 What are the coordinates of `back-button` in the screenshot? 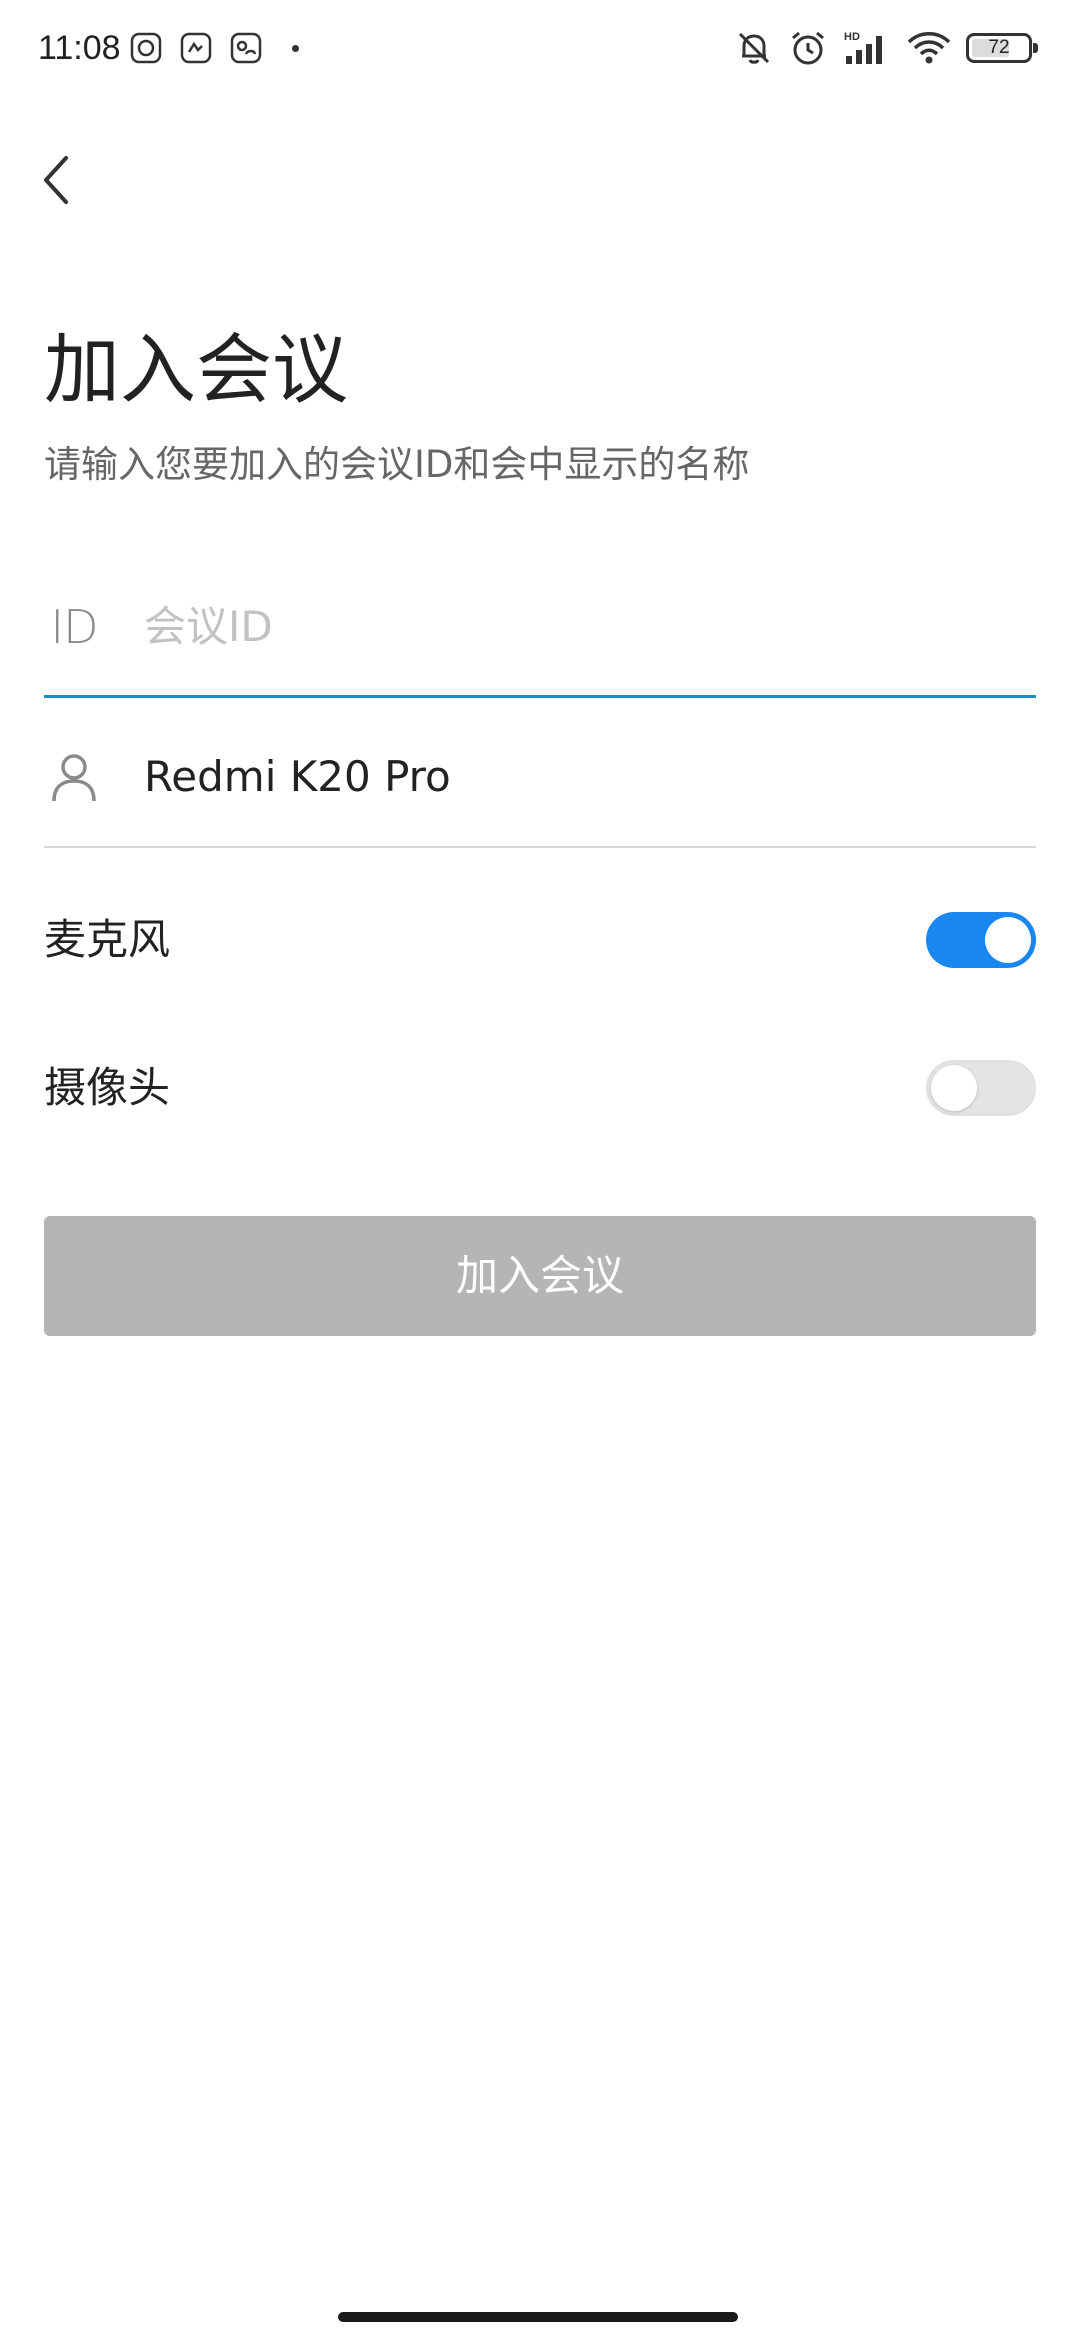 It's located at (56, 180).